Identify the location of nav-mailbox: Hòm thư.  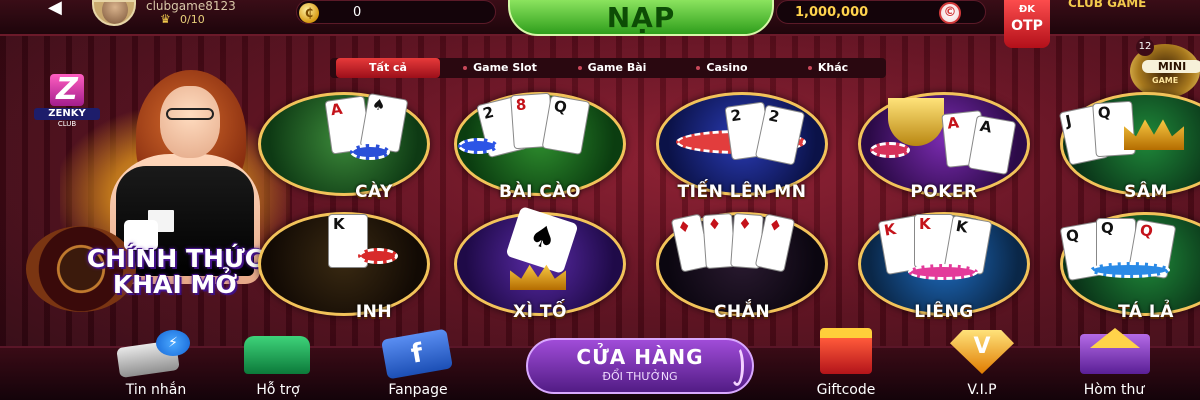
(1114, 363).